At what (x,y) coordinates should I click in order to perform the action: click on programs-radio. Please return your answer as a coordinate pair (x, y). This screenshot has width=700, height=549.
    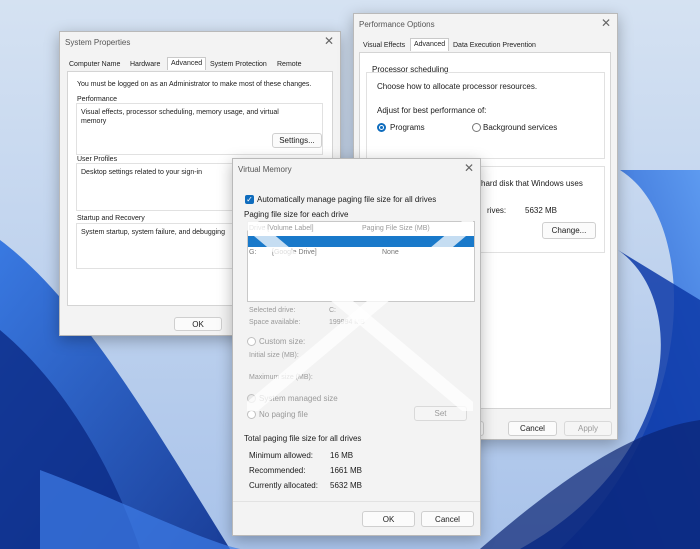
    Looking at the image, I should click on (381, 127).